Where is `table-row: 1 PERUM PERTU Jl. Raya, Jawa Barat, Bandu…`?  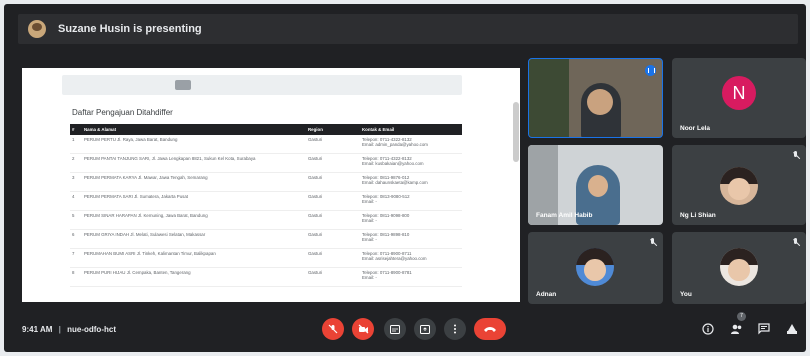 table-row: 1 PERUM PERTU Jl. Raya, Jawa Barat, Bandu… is located at coordinates (266, 144).